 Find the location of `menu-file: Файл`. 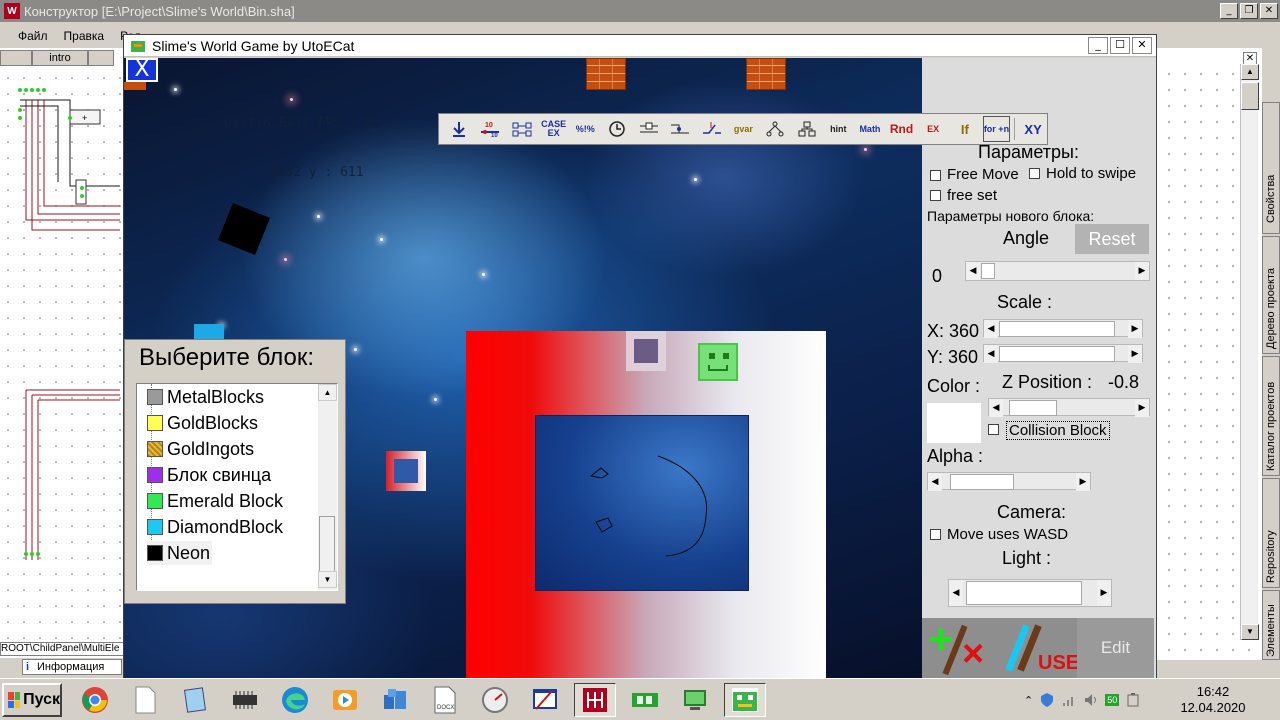

menu-file: Файл is located at coordinates (33, 36).